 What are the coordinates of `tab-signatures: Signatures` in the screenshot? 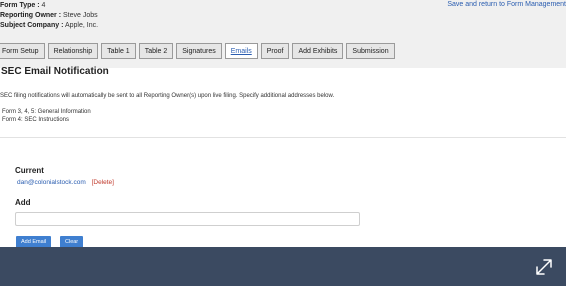 It's located at (199, 51).